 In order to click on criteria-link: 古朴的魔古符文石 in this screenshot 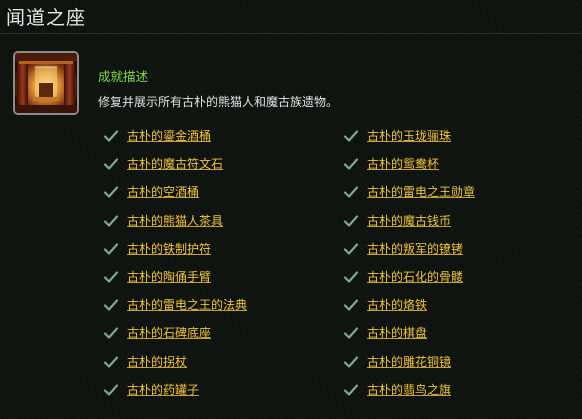, I will do `click(175, 163)`.